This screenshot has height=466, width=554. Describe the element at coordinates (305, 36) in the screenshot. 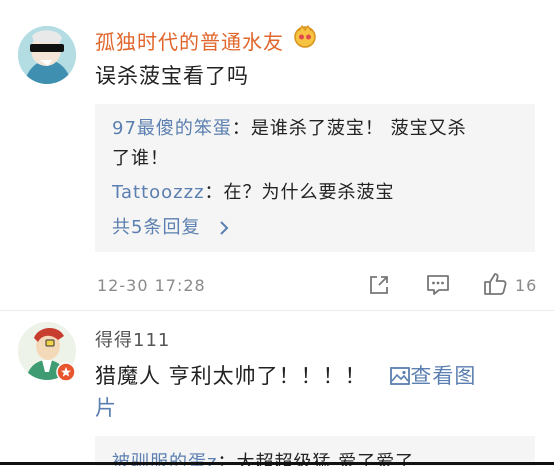

I see `badge-icon` at that location.